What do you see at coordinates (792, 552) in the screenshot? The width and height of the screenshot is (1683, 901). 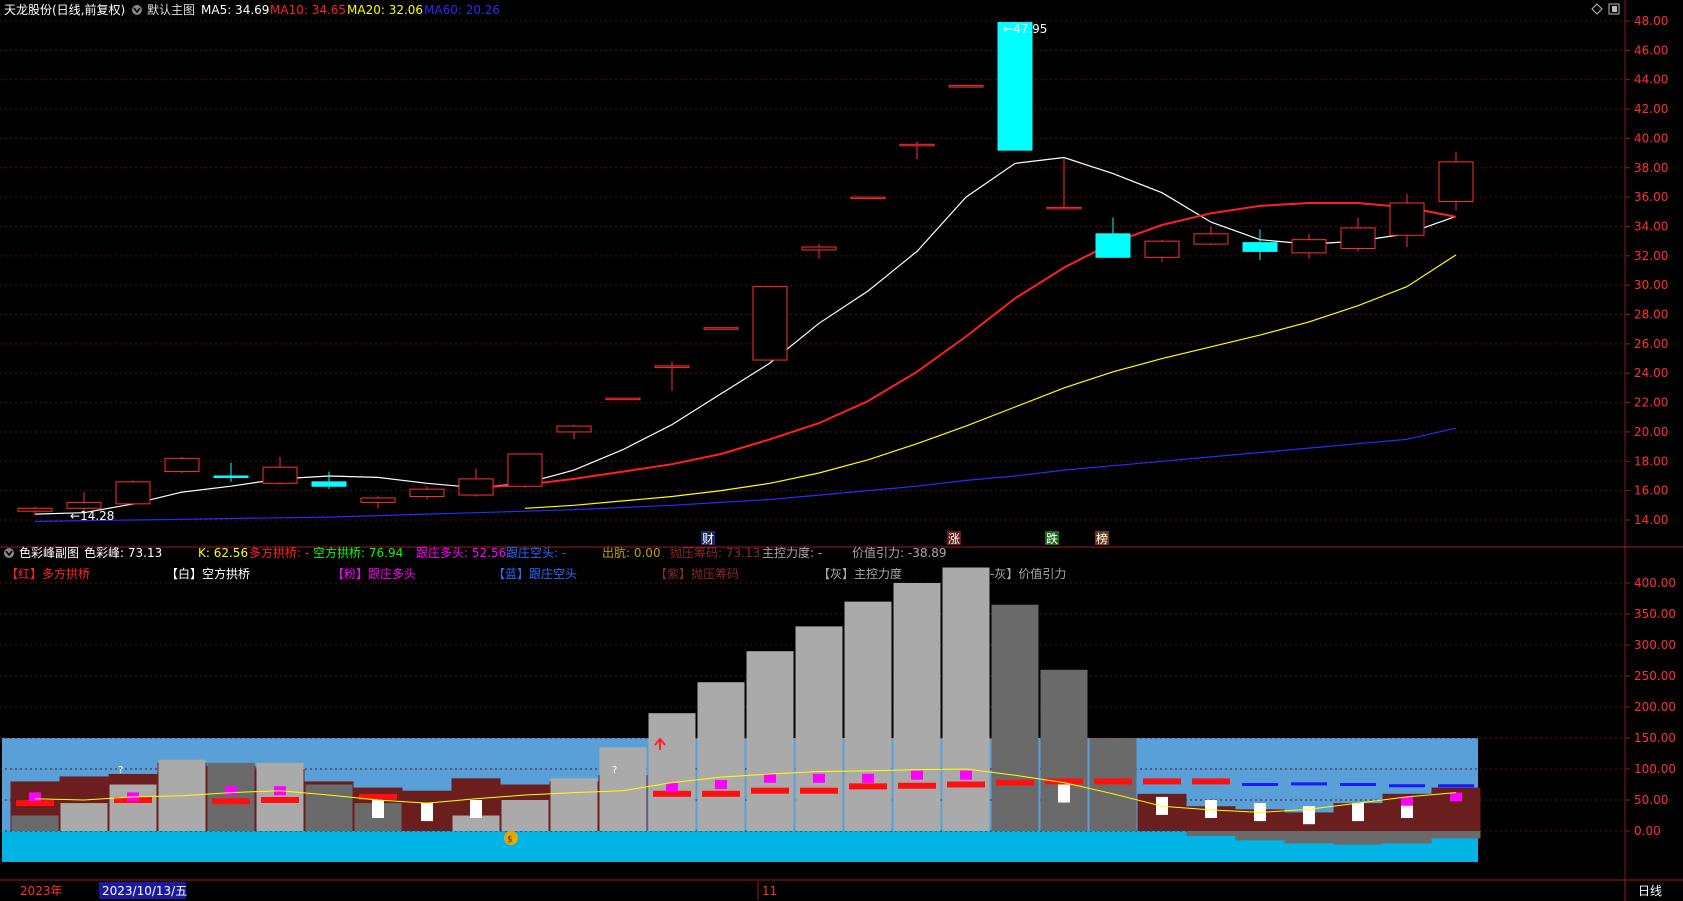 I see `sub-indicator-value: 主控力度: -` at bounding box center [792, 552].